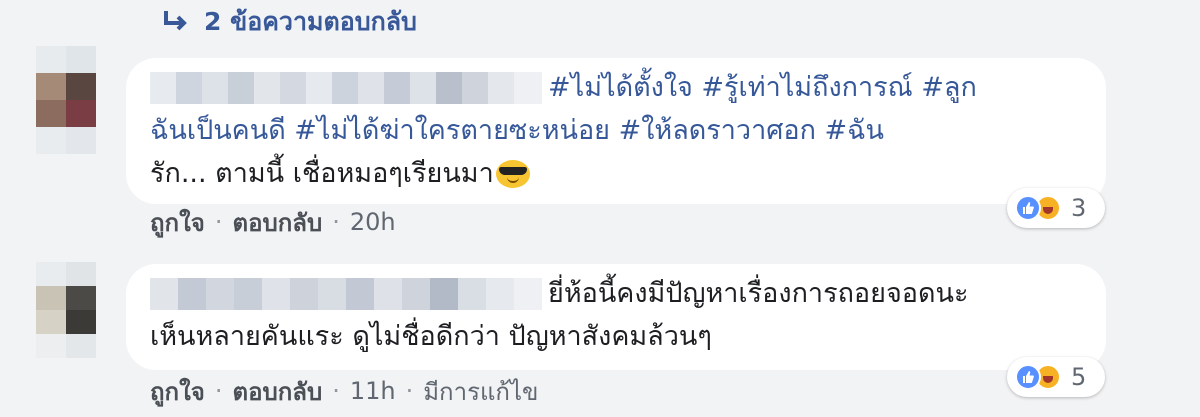  I want to click on comment-actions: ถูกใจ · ตอบกลับ · 11h · มีการแก้ไข, so click(344, 391).